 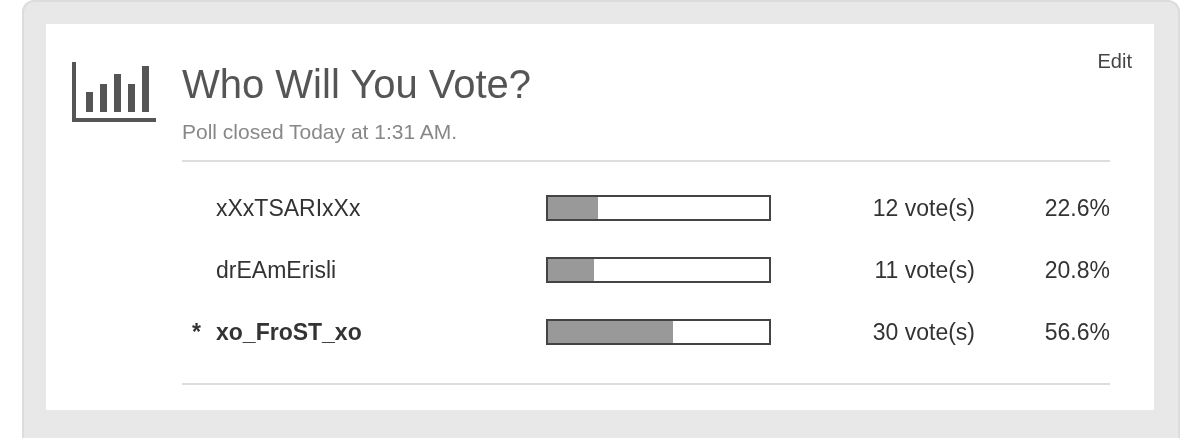 What do you see at coordinates (923, 208) in the screenshot?
I see `vote-count: 12 vote(s)` at bounding box center [923, 208].